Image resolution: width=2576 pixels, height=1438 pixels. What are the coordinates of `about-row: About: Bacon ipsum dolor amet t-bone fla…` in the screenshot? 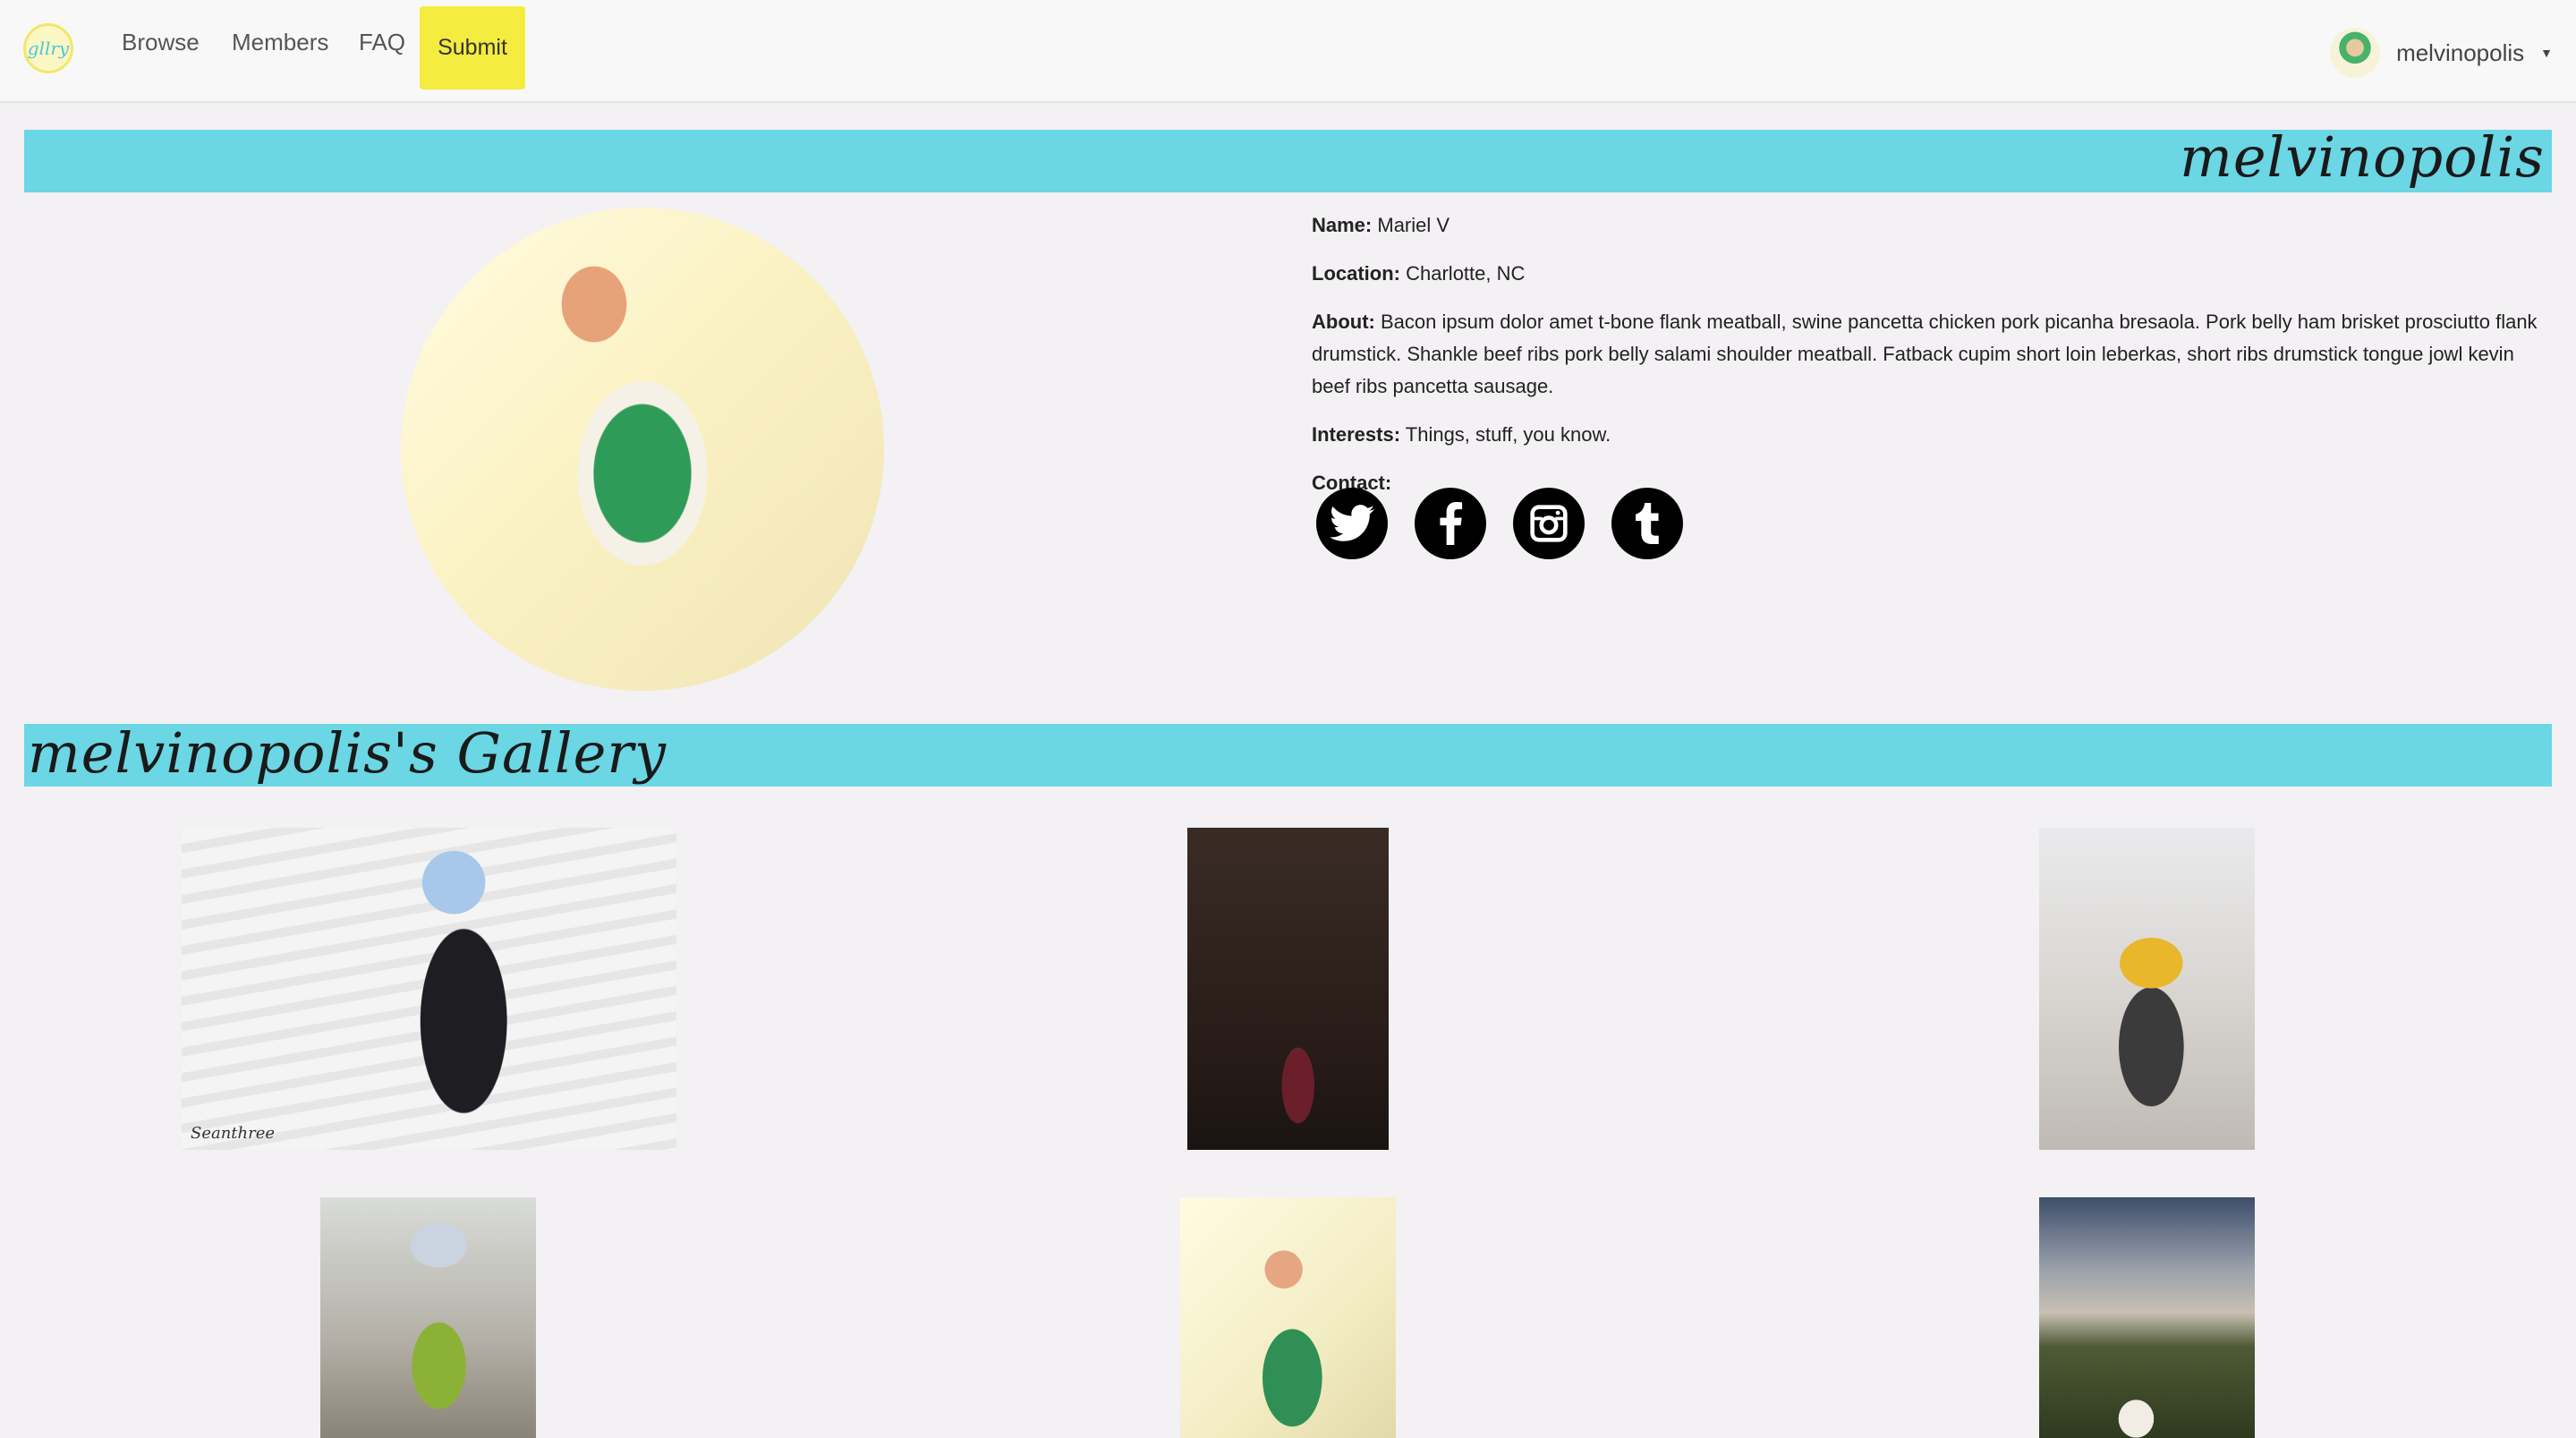 It's located at (1925, 355).